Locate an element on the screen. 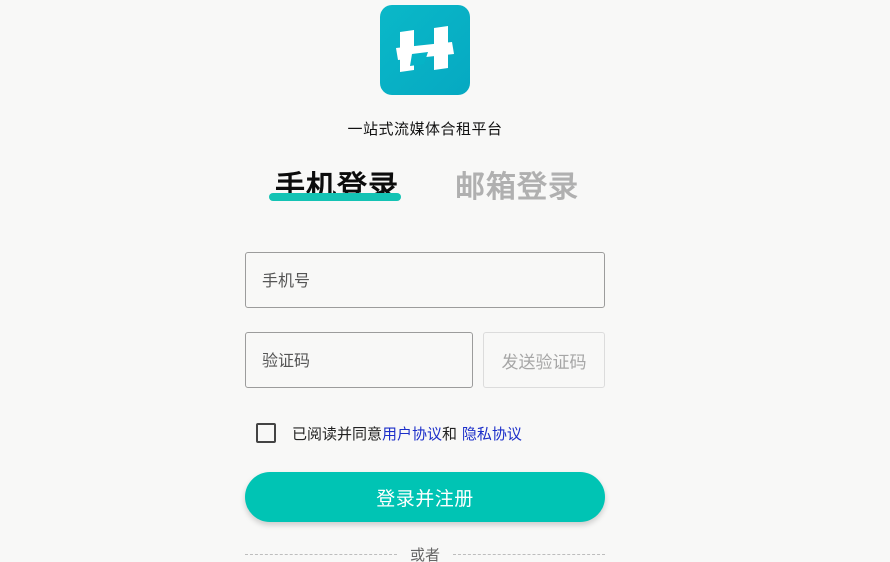  user-agreement-link: 用户协议 is located at coordinates (412, 433).